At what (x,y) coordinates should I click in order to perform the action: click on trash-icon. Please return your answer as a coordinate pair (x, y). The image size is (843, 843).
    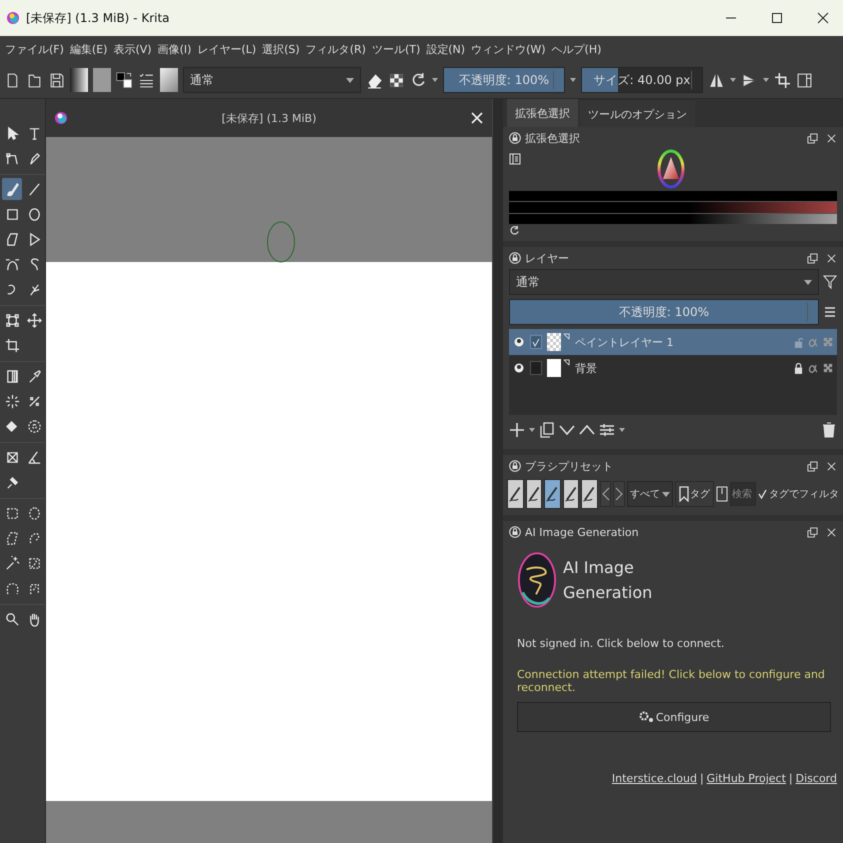
    Looking at the image, I should click on (829, 430).